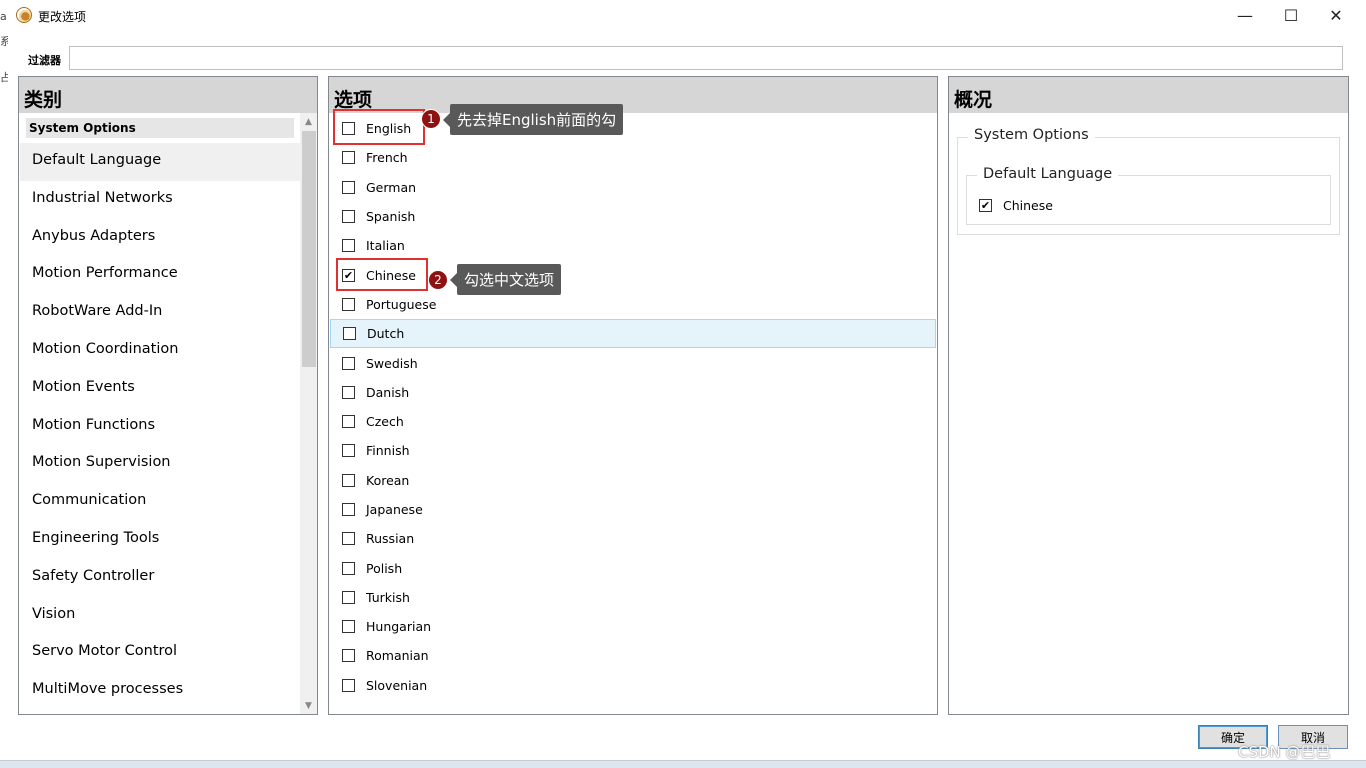 The image size is (1366, 768). Describe the element at coordinates (4, 77) in the screenshot. I see `background-text-fragment: 占` at that location.